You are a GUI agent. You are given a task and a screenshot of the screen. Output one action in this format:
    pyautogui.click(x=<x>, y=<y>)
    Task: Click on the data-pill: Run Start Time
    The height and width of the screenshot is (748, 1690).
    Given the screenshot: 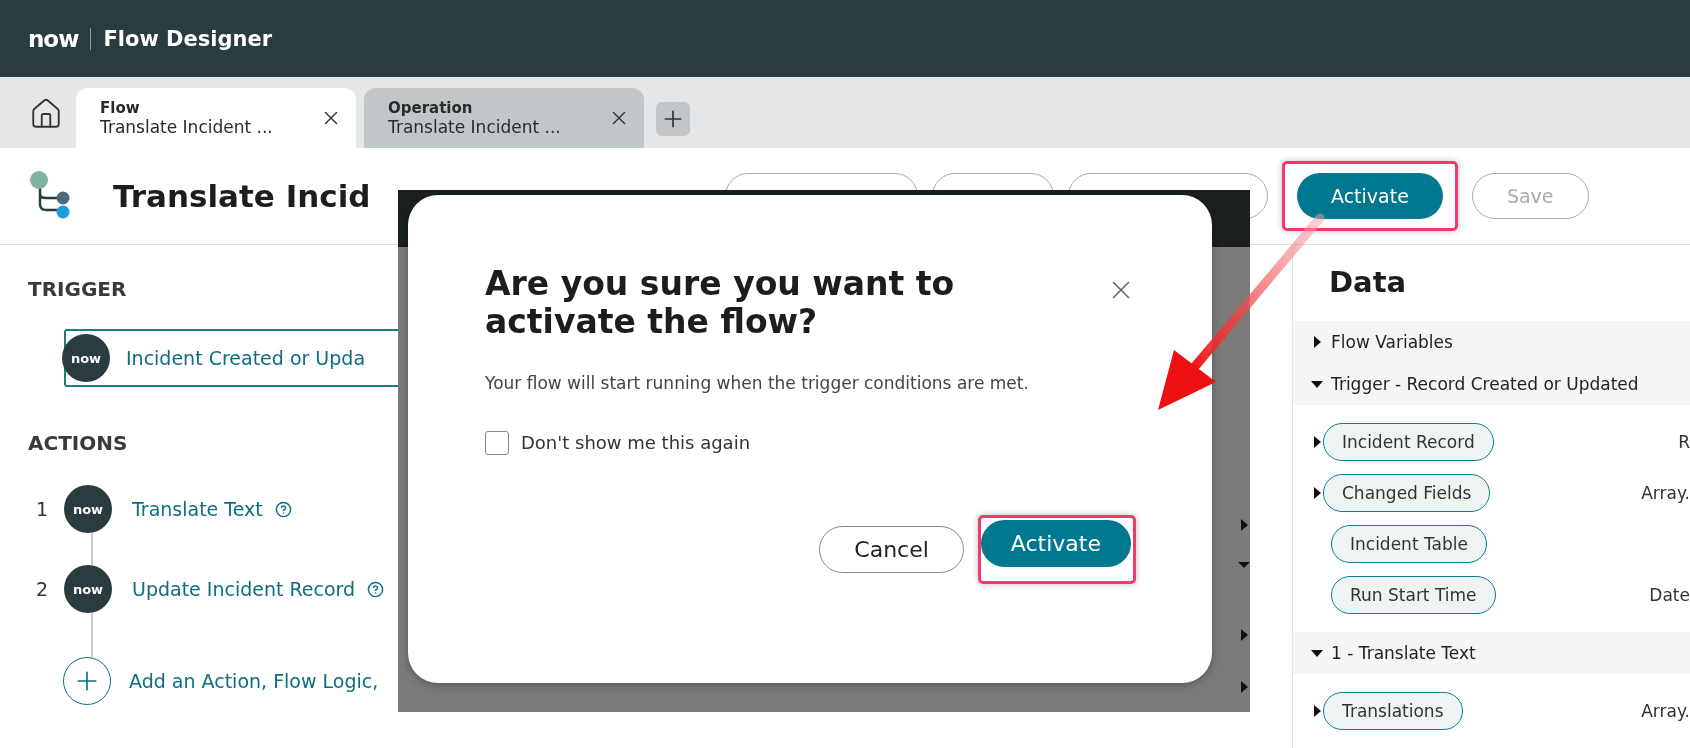 What is the action you would take?
    pyautogui.click(x=1413, y=594)
    